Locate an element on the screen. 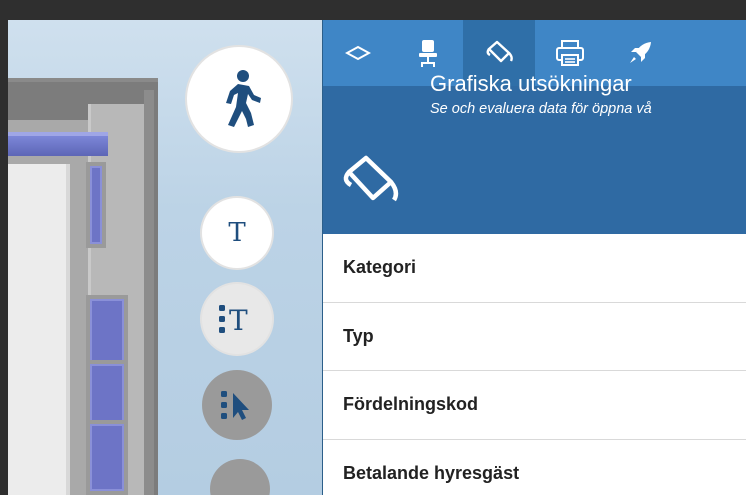 Image resolution: width=746 pixels, height=495 pixels. field-distribution-code: Fördelningskod is located at coordinates (534, 405).